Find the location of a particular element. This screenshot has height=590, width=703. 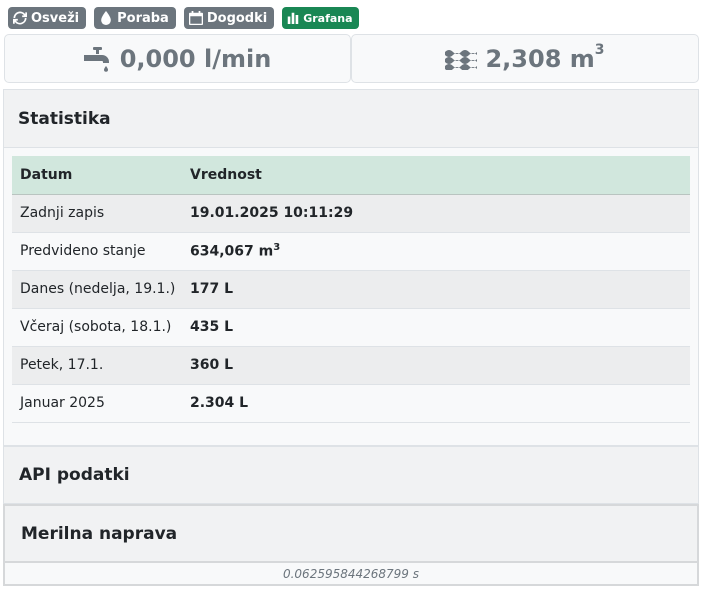

meter-device-section-header: Merilna naprava is located at coordinates (351, 533).